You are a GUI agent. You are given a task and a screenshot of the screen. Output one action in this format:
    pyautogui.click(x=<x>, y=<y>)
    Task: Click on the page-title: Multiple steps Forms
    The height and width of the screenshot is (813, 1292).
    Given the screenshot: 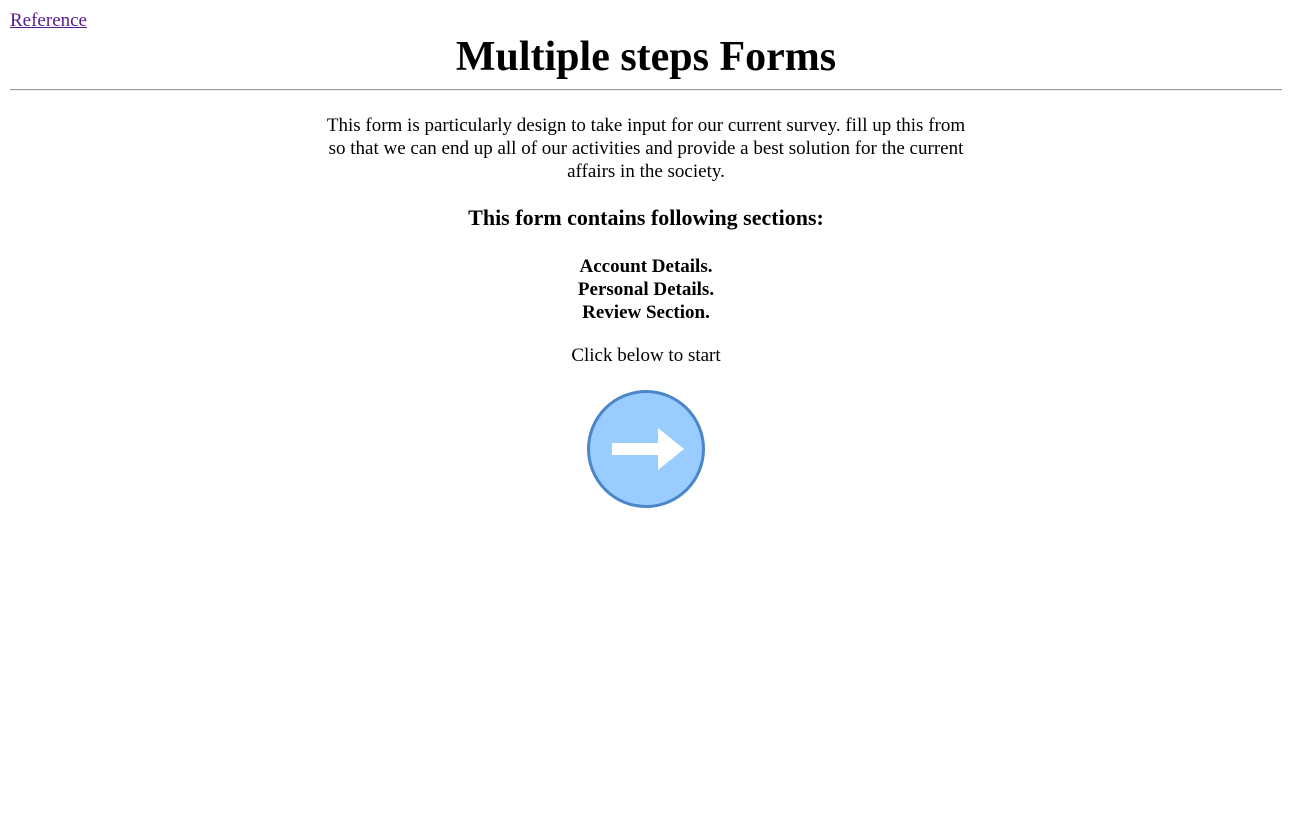 What is the action you would take?
    pyautogui.click(x=646, y=57)
    